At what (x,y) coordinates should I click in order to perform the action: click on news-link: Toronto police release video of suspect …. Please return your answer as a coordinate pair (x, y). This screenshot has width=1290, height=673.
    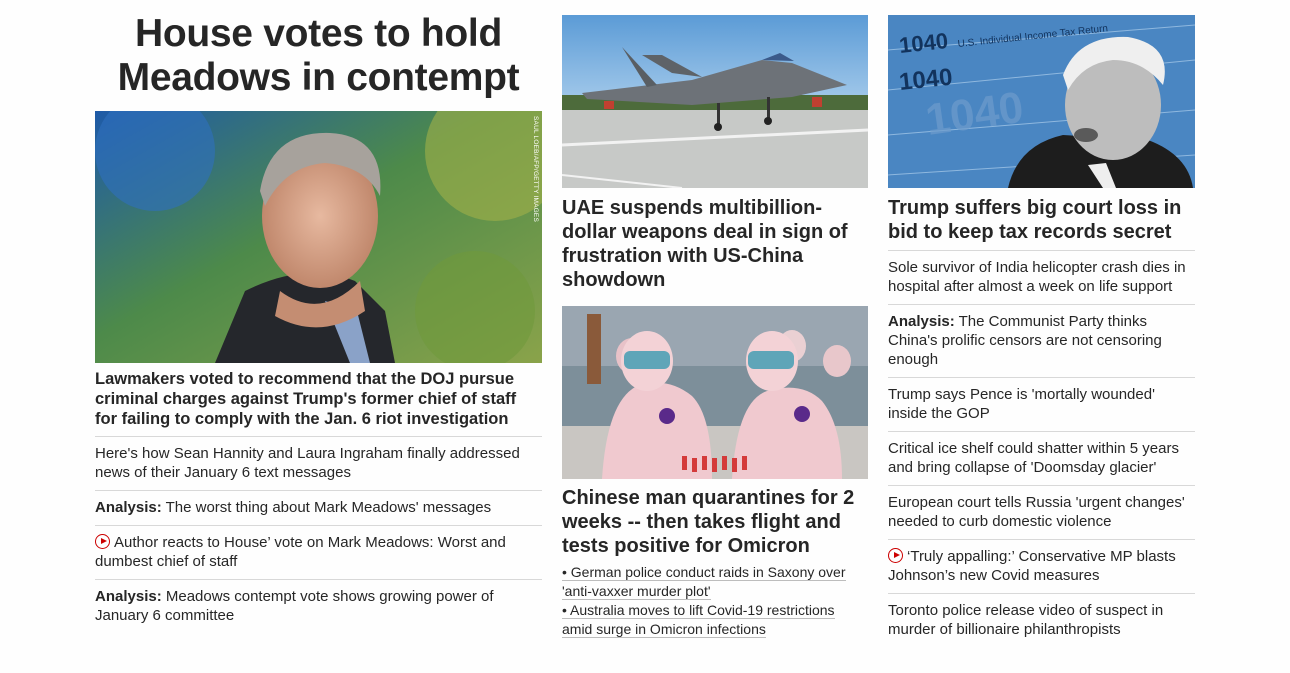
    Looking at the image, I should click on (1041, 620).